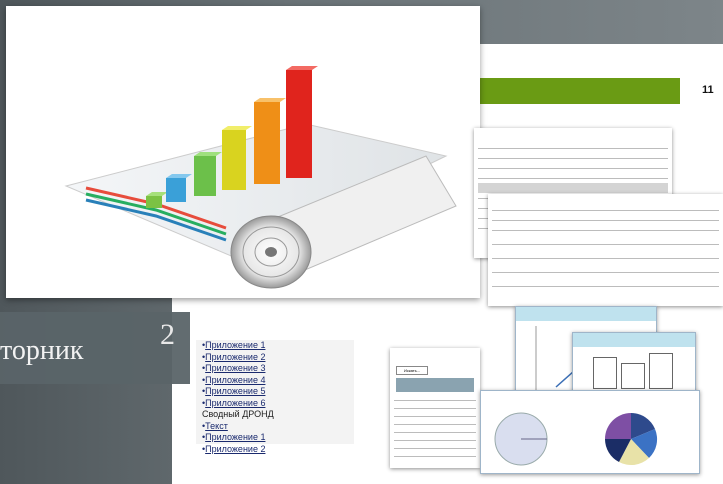 This screenshot has width=723, height=484. What do you see at coordinates (576, 439) in the screenshot?
I see `pie-charts-graphic` at bounding box center [576, 439].